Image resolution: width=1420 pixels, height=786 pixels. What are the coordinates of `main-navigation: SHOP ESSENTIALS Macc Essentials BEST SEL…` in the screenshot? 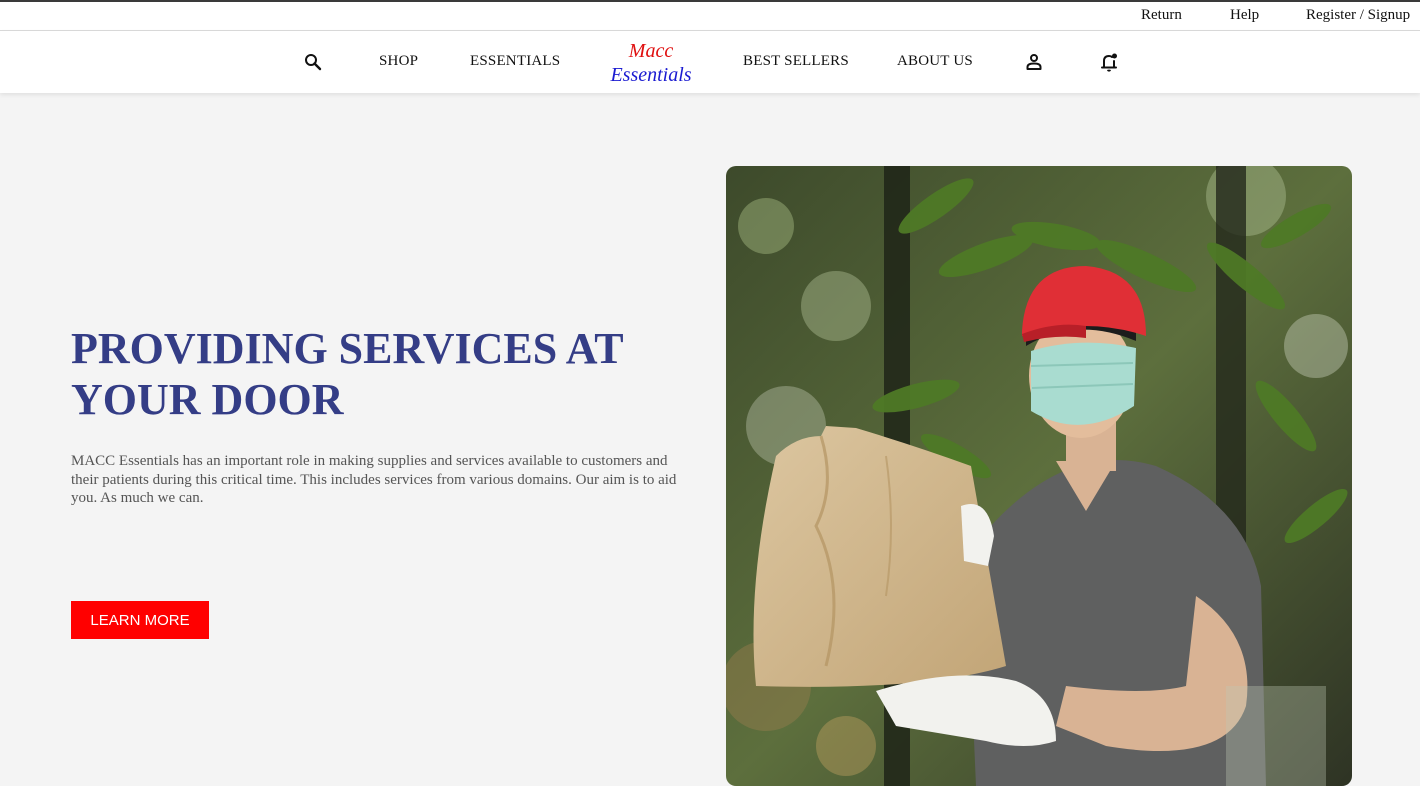 It's located at (710, 62).